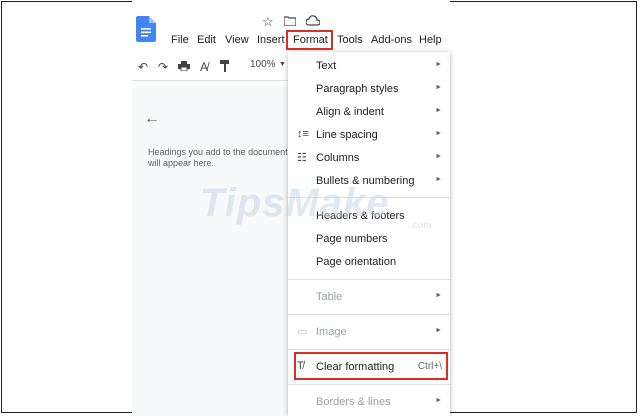 The height and width of the screenshot is (416, 640). I want to click on menu-item-borders-lines: Borders & lines ►, so click(369, 403).